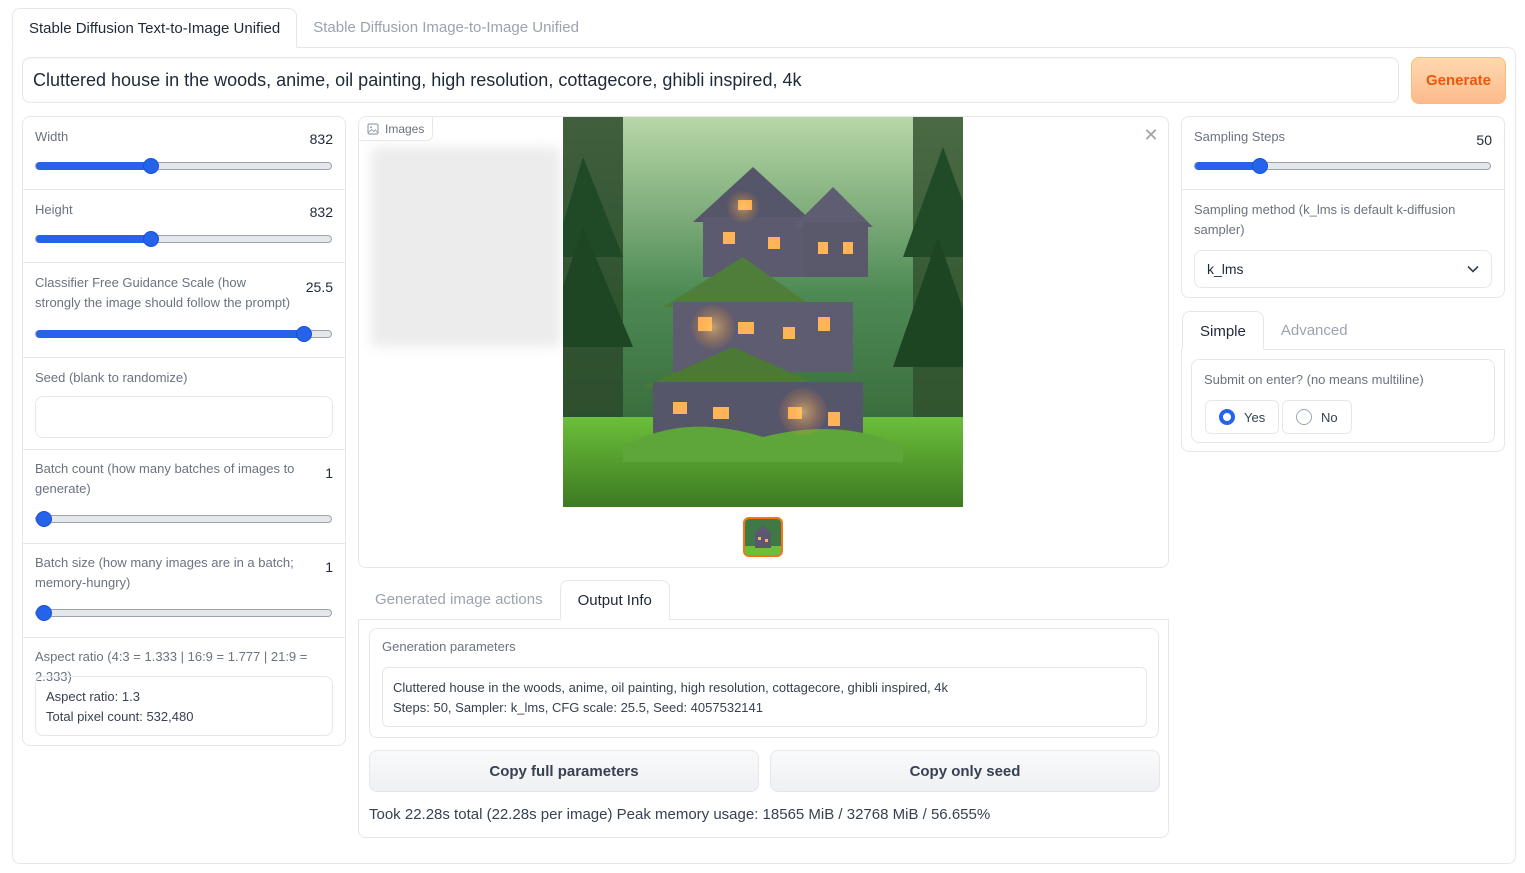  I want to click on batch-size-slider, so click(183, 613).